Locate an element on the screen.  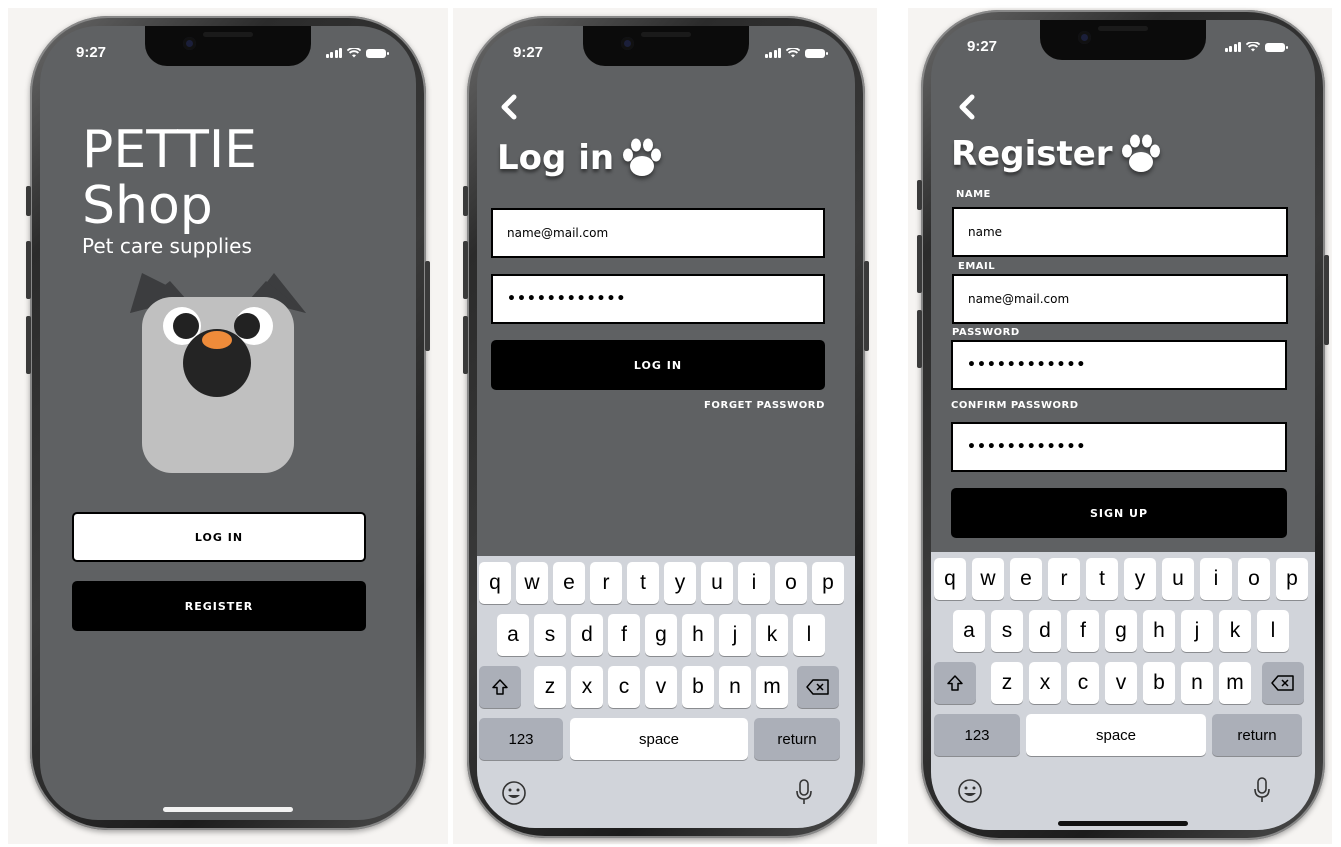
status-time: 9:27 is located at coordinates (528, 52).